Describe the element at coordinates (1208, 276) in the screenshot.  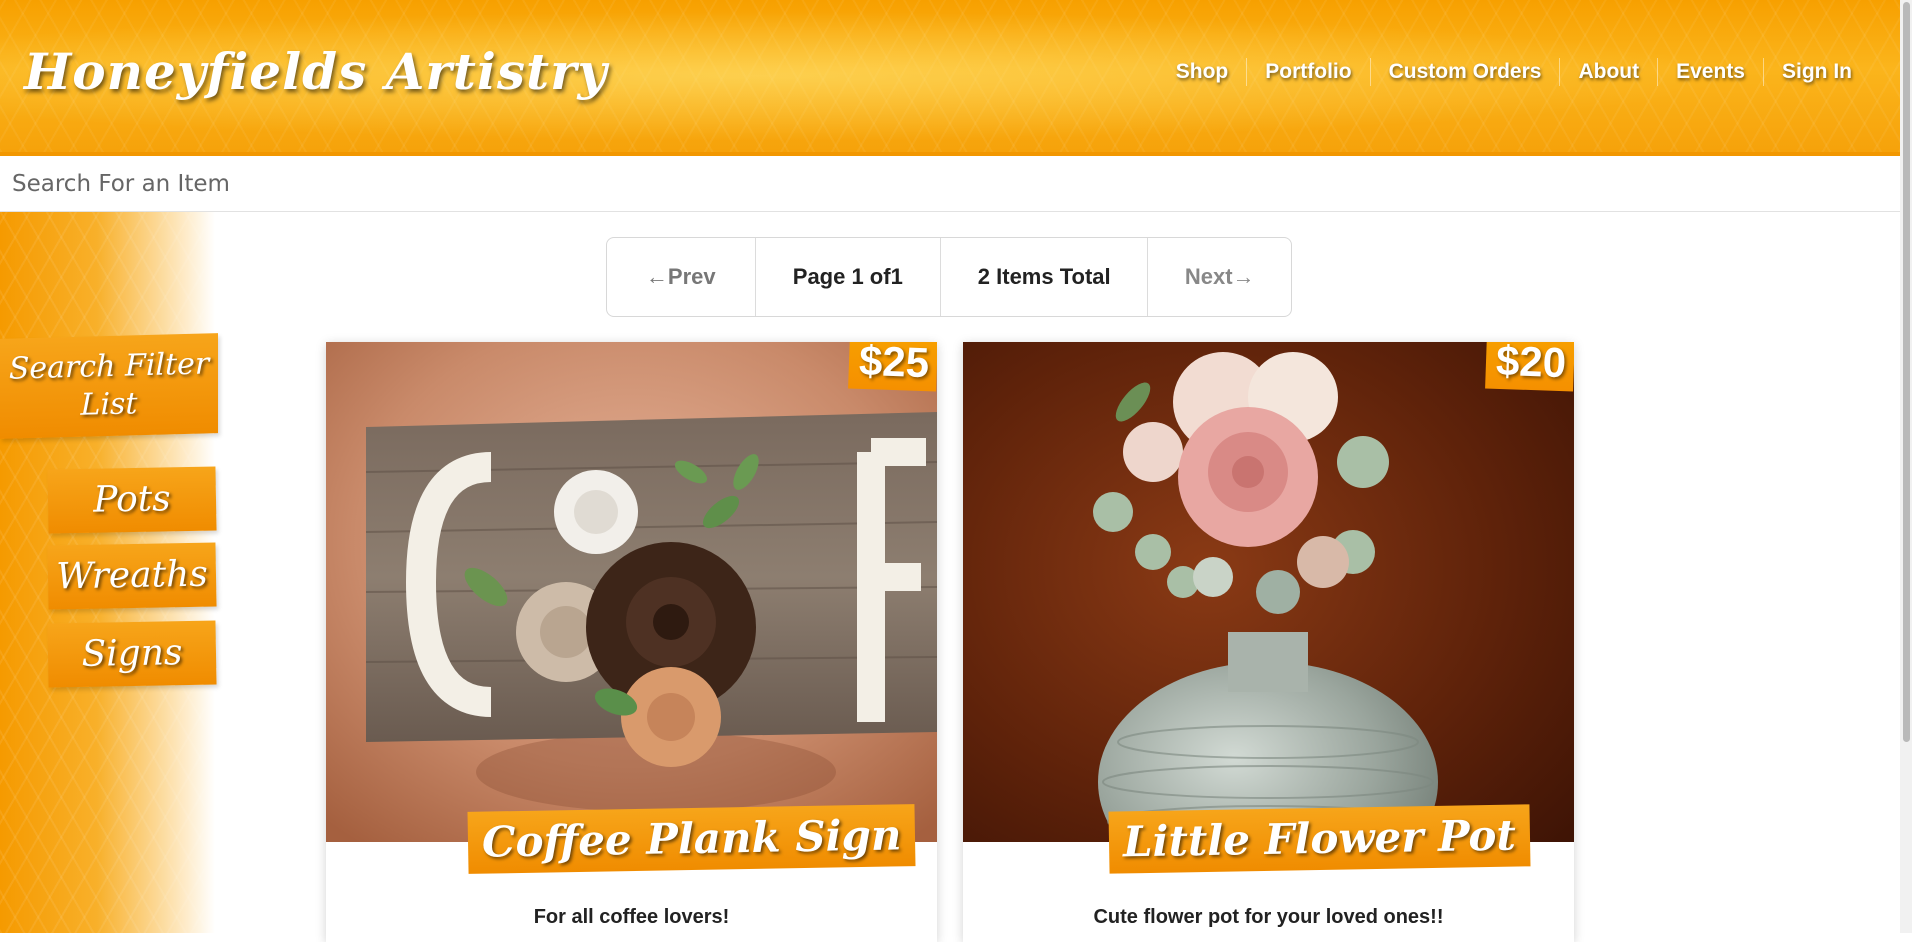
I see `next-label: Next` at that location.